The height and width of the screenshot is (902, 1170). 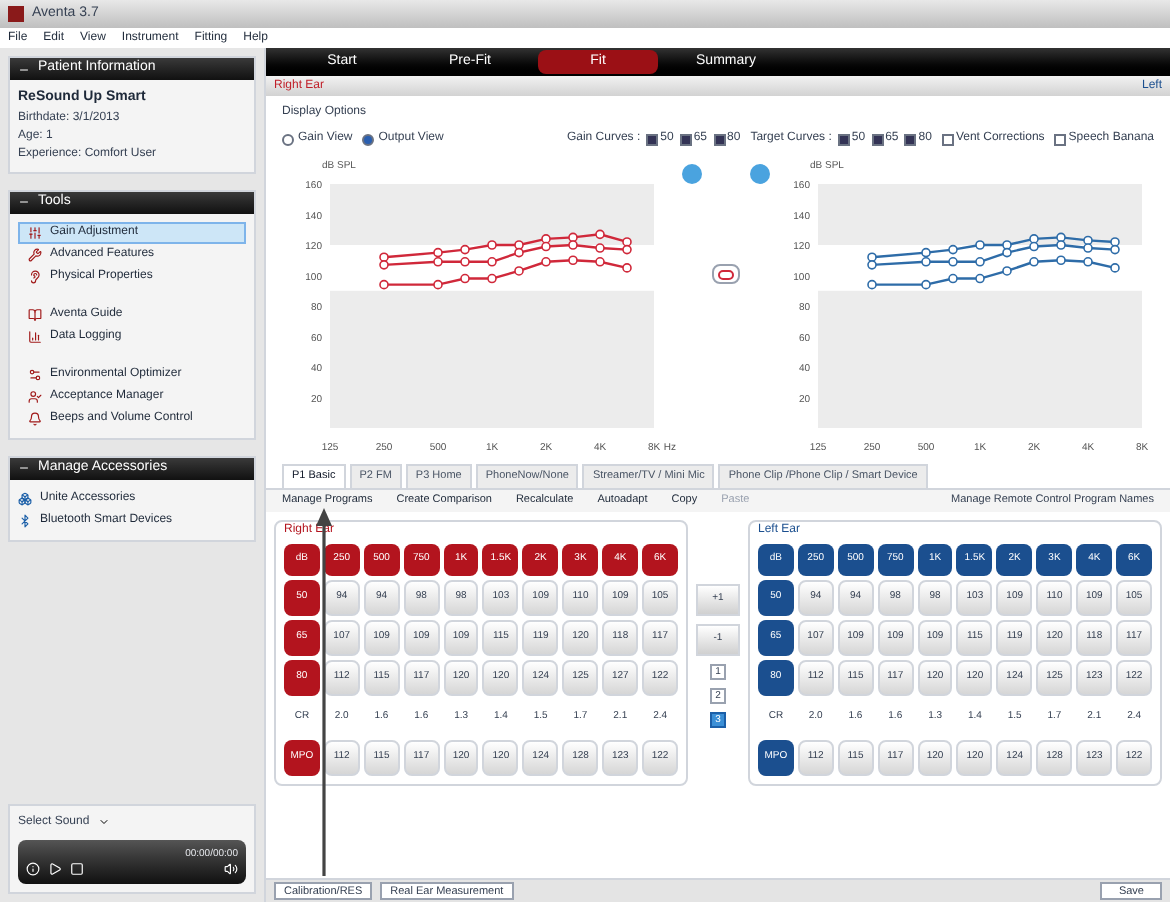 What do you see at coordinates (55, 869) in the screenshot?
I see `play-icon` at bounding box center [55, 869].